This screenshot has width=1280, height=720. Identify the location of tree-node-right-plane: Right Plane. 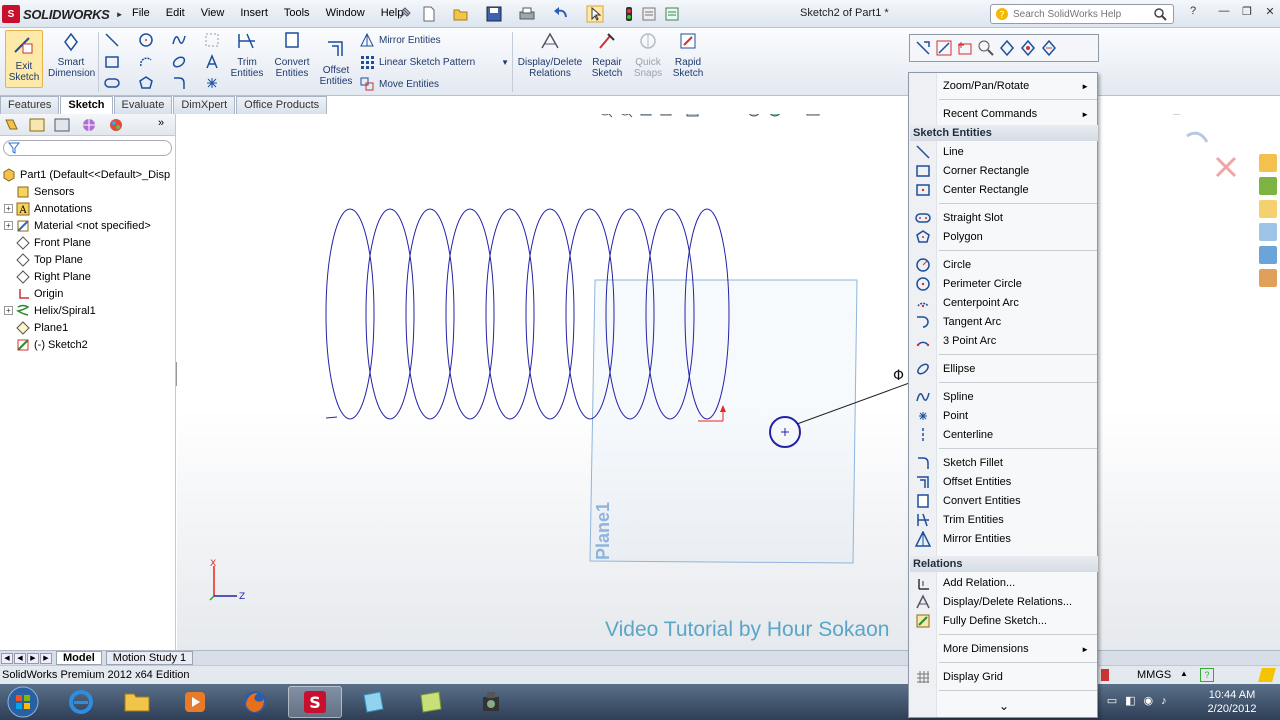
(88, 276).